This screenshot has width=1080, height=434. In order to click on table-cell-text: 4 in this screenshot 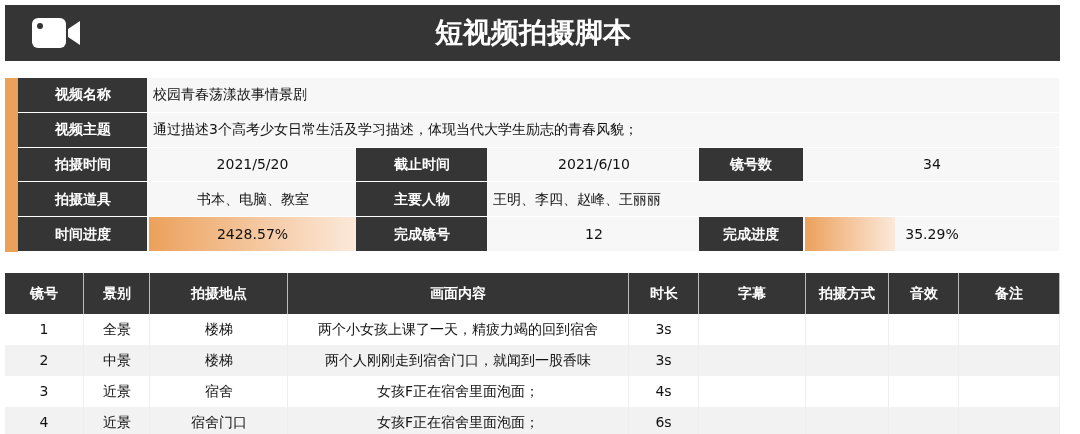, I will do `click(44, 422)`.